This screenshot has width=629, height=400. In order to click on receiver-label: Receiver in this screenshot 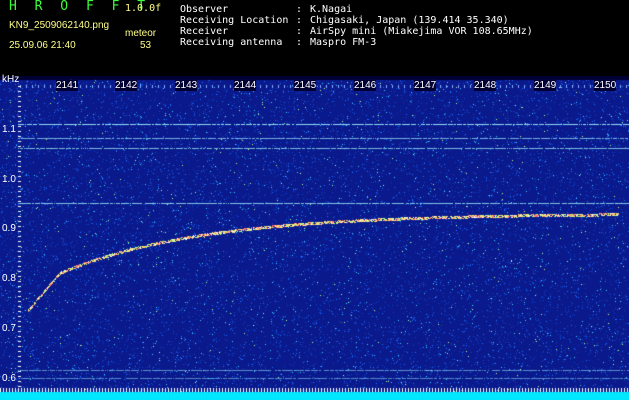, I will do `click(204, 31)`.